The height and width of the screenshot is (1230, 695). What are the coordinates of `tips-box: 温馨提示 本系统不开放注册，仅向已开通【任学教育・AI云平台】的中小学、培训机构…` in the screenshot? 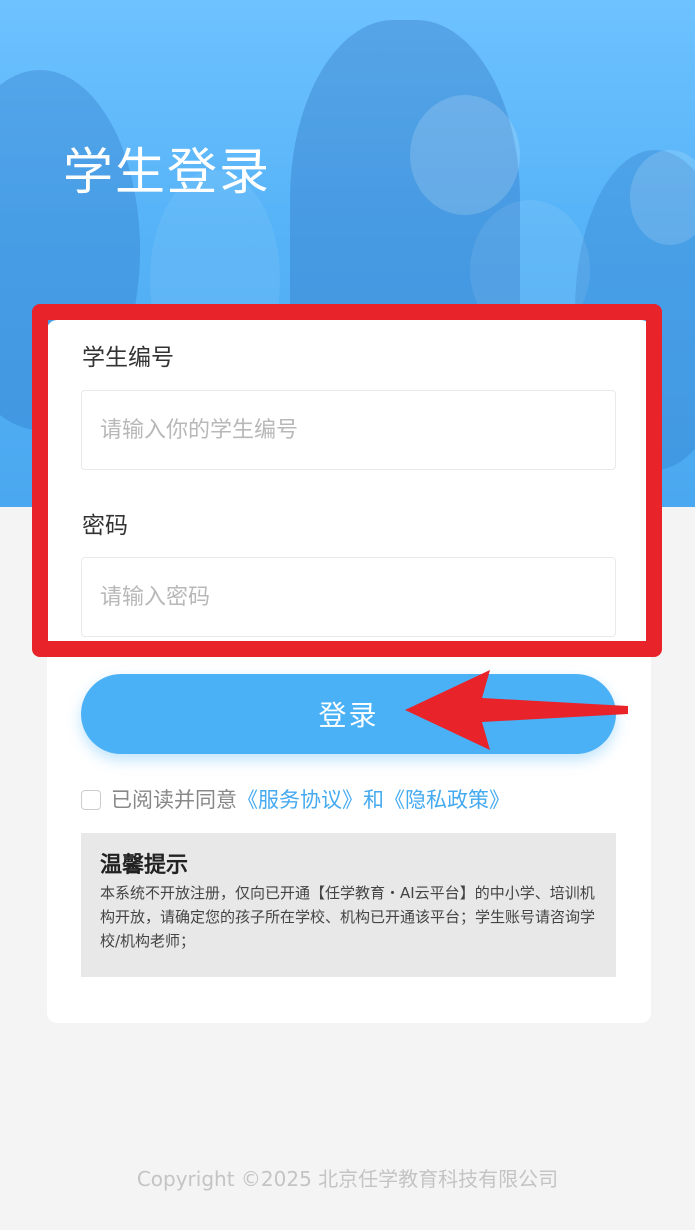 It's located at (348, 905).